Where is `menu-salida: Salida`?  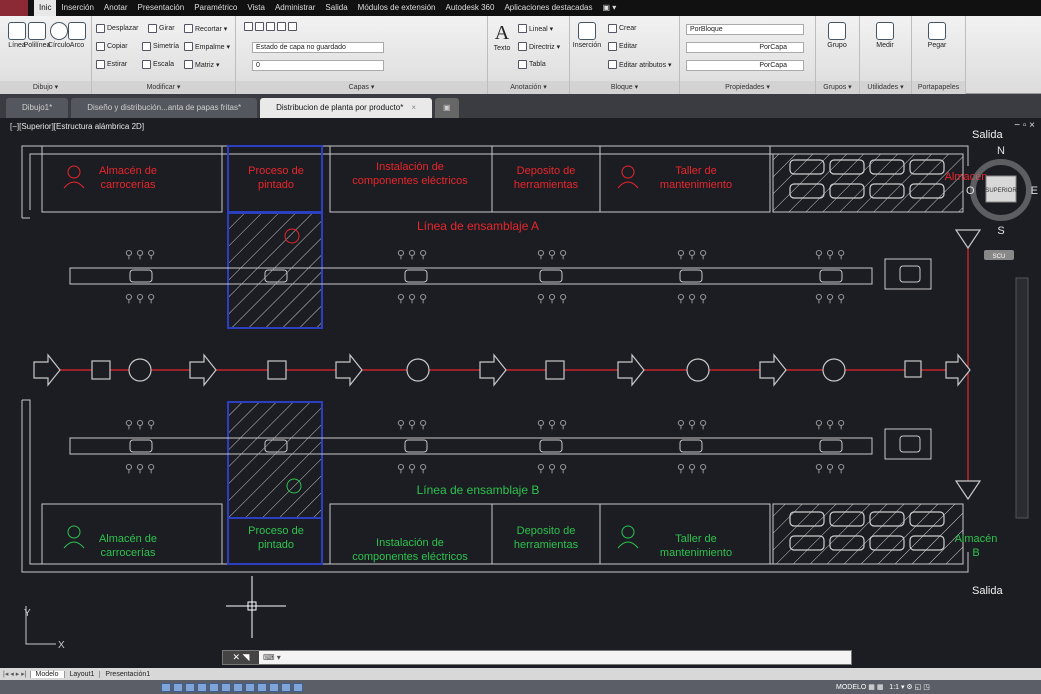 menu-salida: Salida is located at coordinates (336, 8).